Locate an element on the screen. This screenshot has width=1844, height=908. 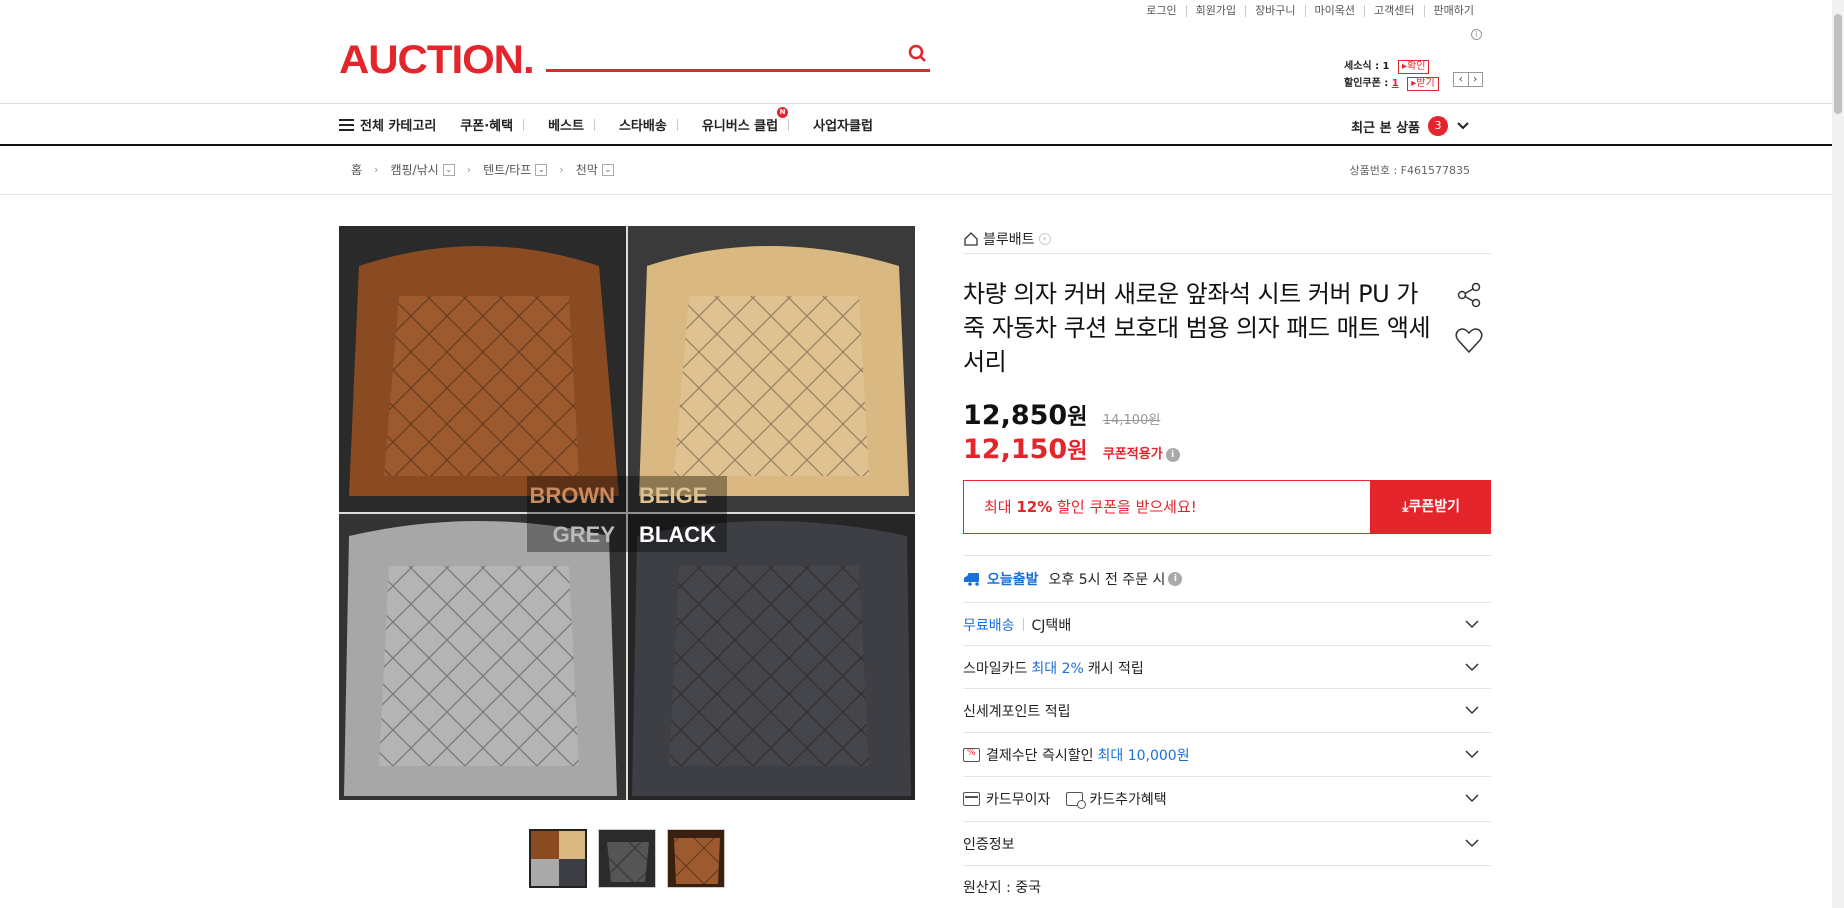
shipping-row: 무료배송 CJ택배 is located at coordinates (1227, 624).